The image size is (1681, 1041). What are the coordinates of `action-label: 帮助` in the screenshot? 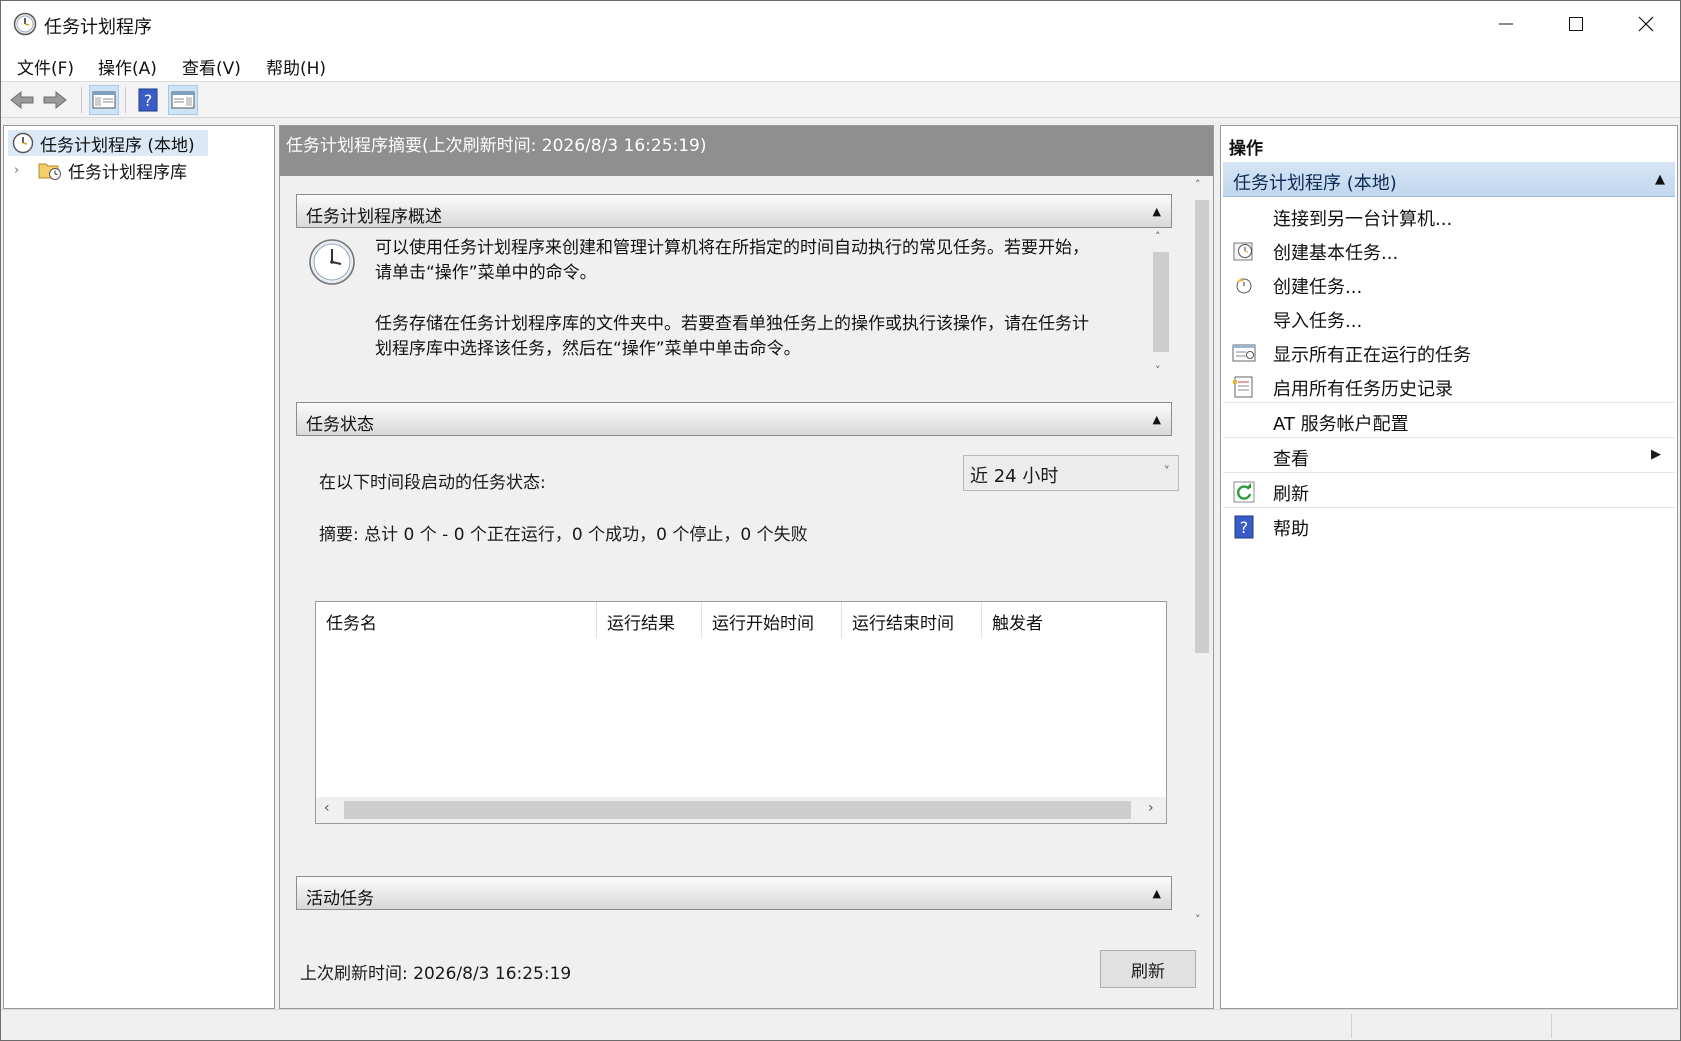 It's located at (1291, 529).